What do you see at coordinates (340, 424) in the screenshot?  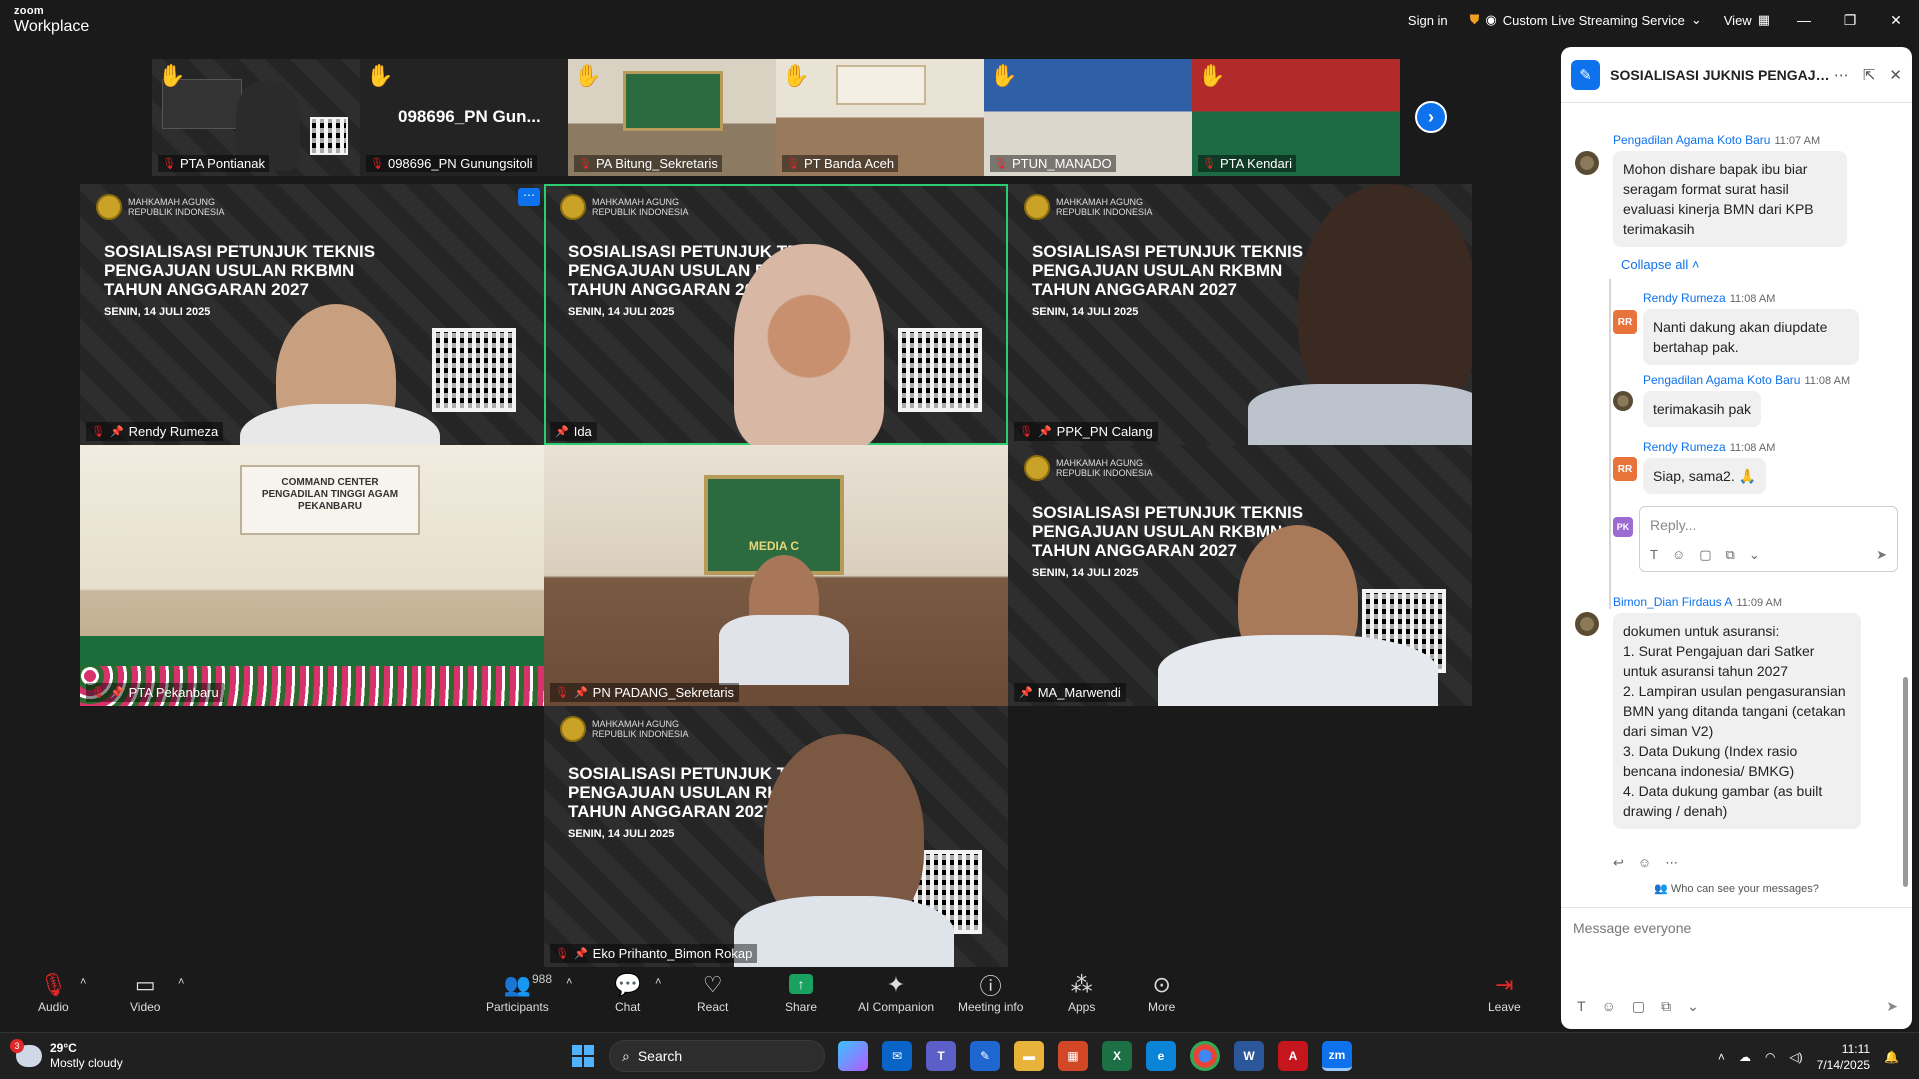 I see `participant-shirt` at bounding box center [340, 424].